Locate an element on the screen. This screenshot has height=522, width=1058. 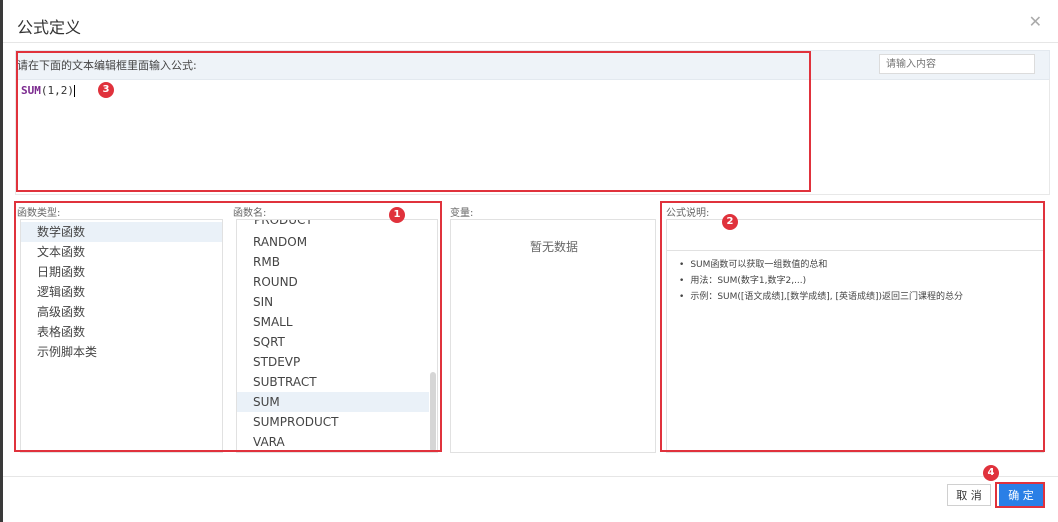
dialog-title: 公式定义 is located at coordinates (49, 27).